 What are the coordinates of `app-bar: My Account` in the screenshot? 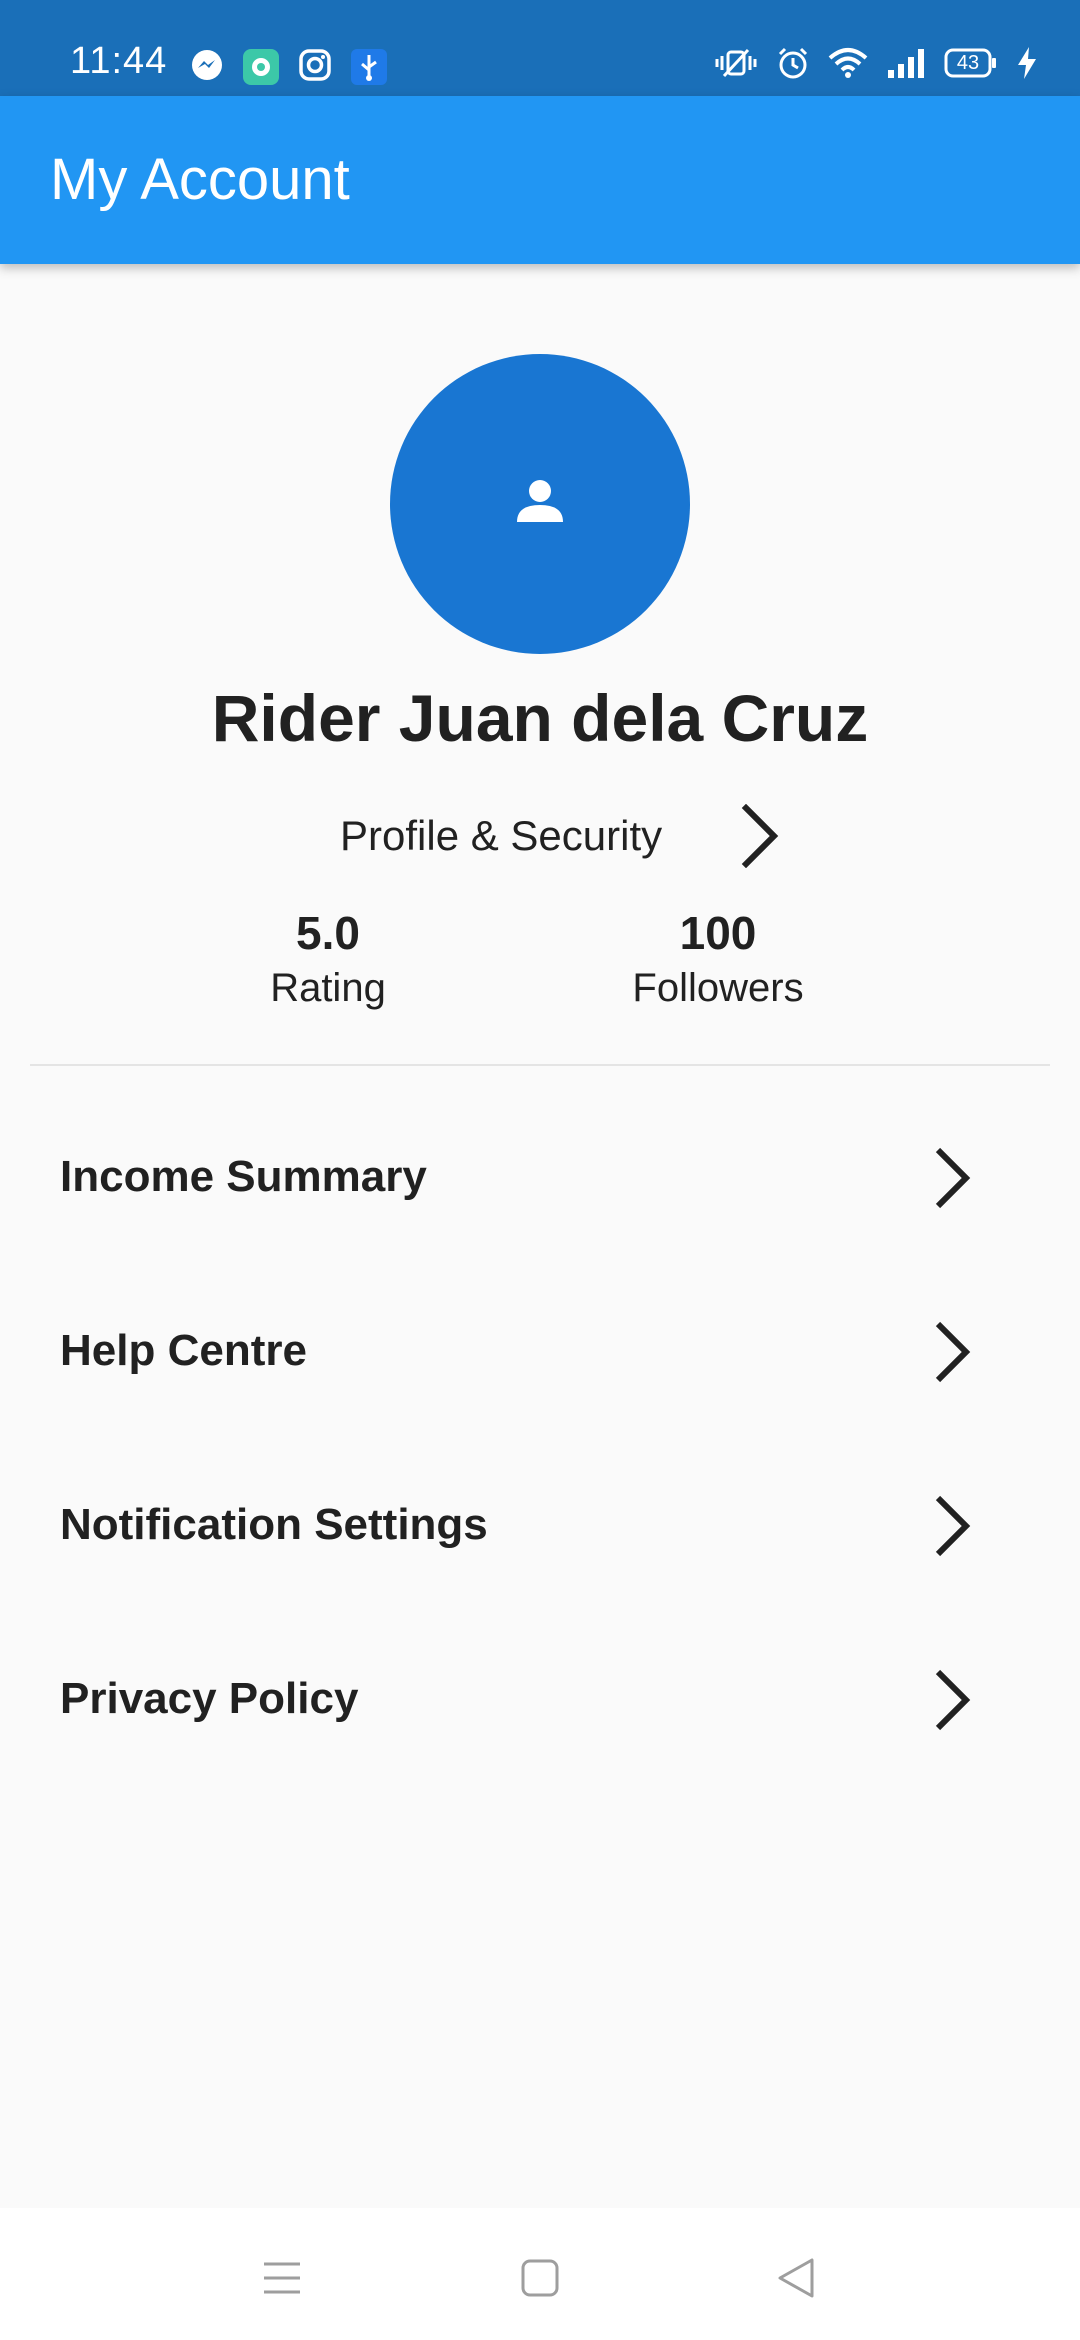 It's located at (540, 180).